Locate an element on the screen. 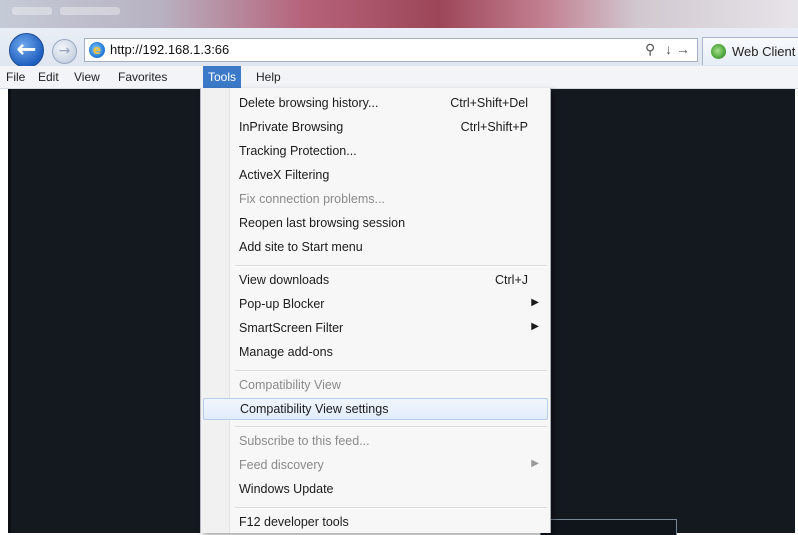  menu-item-windows-update: Windows Update is located at coordinates (375, 490).